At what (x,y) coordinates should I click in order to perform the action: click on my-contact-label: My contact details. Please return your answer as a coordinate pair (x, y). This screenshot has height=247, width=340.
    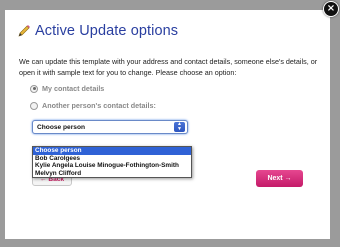
    Looking at the image, I should click on (73, 88).